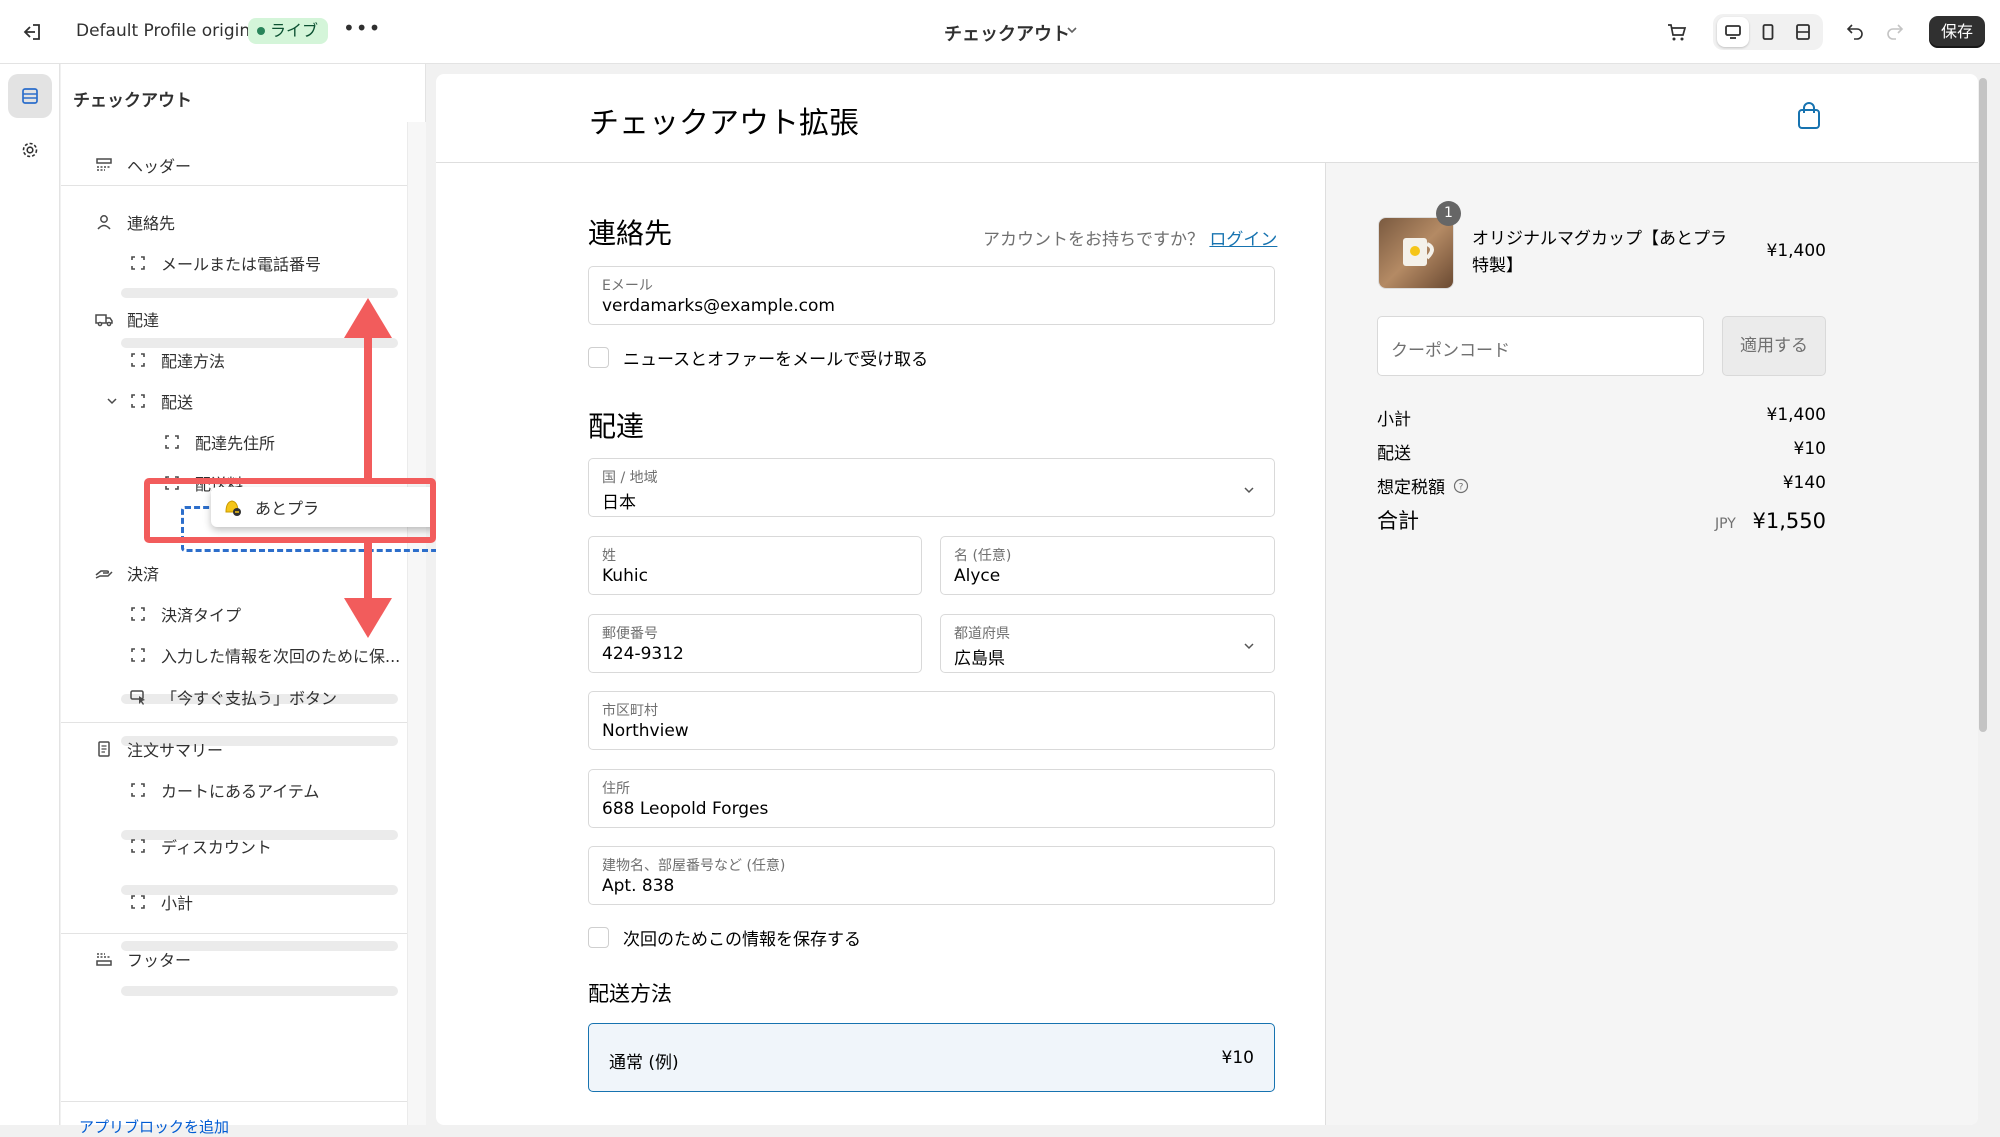 Image resolution: width=2000 pixels, height=1137 pixels. What do you see at coordinates (1448, 213) in the screenshot?
I see `product-quantity-badge: 1` at bounding box center [1448, 213].